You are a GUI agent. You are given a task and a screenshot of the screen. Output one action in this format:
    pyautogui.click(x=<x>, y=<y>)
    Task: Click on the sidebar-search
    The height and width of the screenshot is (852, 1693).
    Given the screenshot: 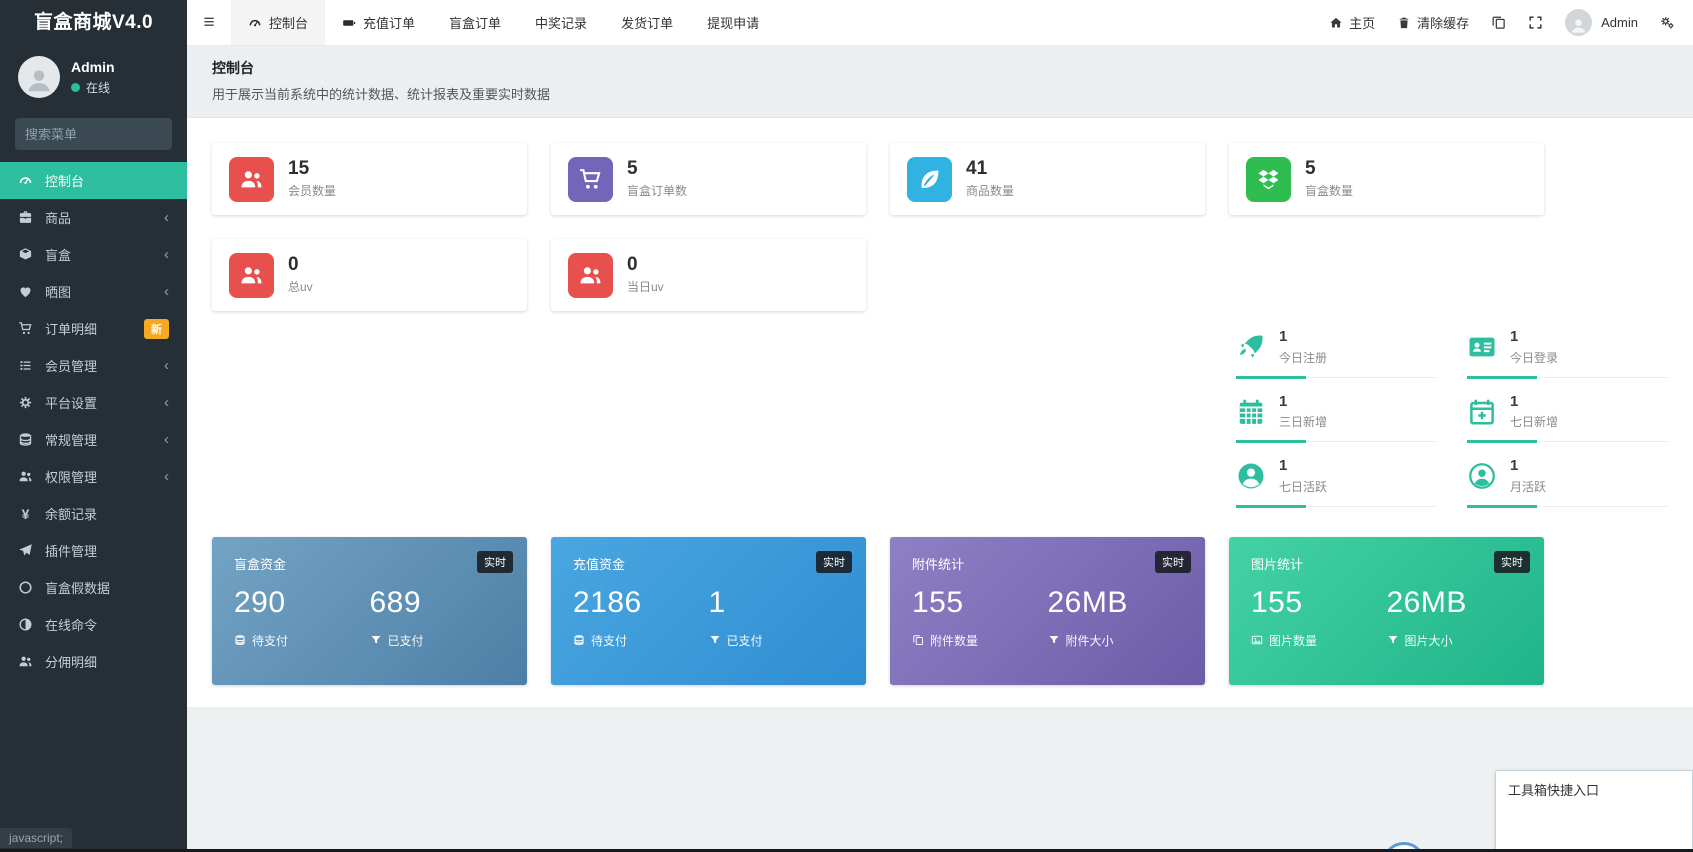 What is the action you would take?
    pyautogui.click(x=108, y=134)
    